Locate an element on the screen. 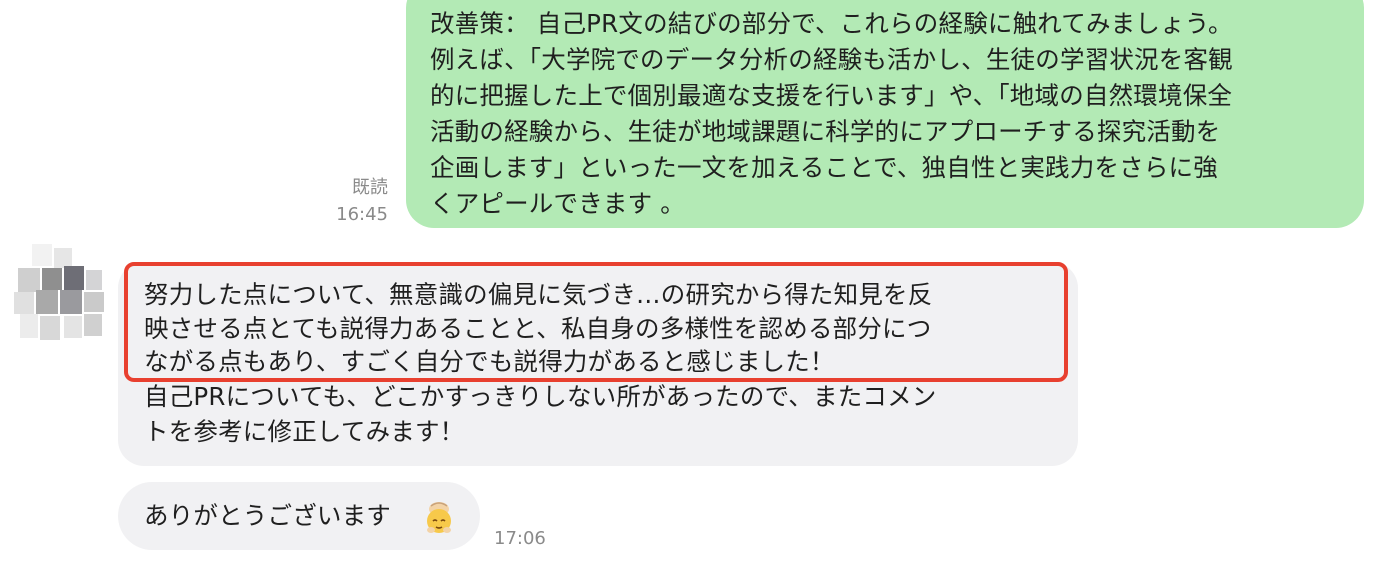 Image resolution: width=1392 pixels, height=566 pixels. avatar is located at coordinates (60, 293).